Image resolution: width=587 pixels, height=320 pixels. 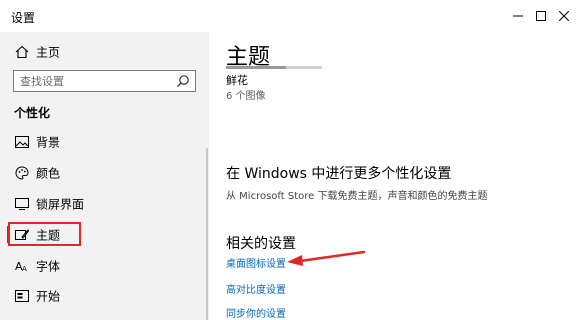 I want to click on sidebar-item-label: 字体, so click(x=48, y=266).